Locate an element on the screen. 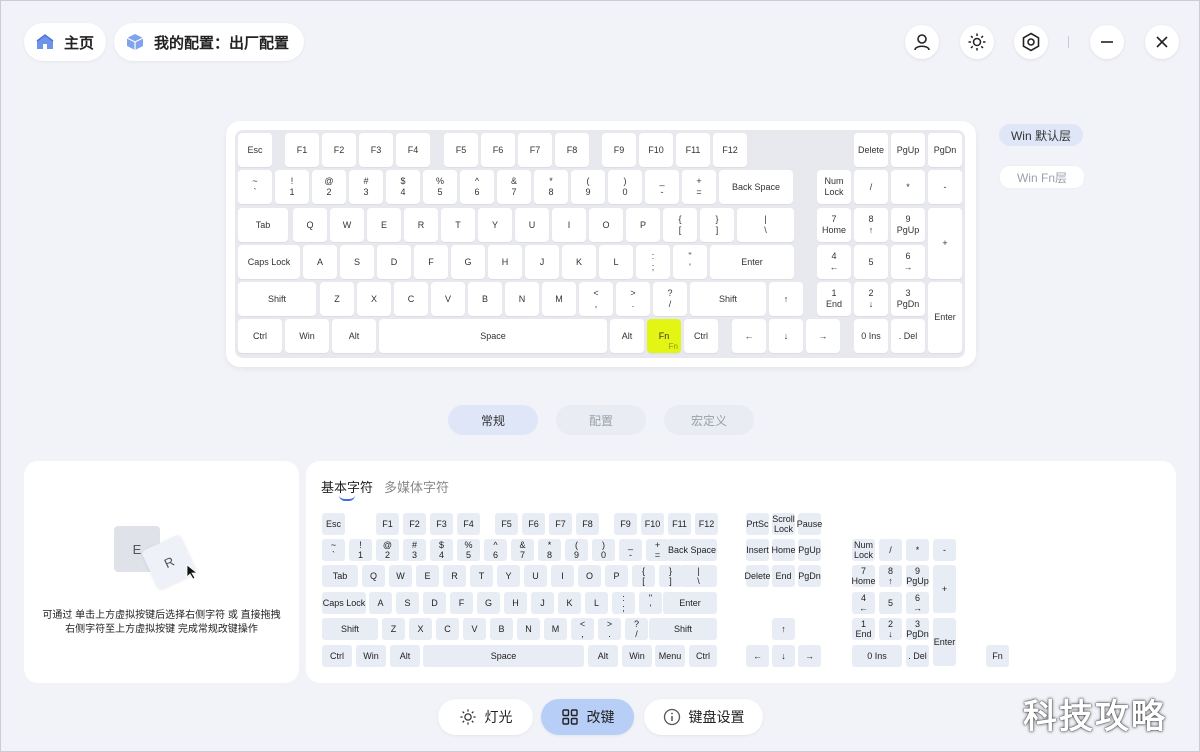 This screenshot has height=752, width=1200. char-key-k: K is located at coordinates (569, 603).